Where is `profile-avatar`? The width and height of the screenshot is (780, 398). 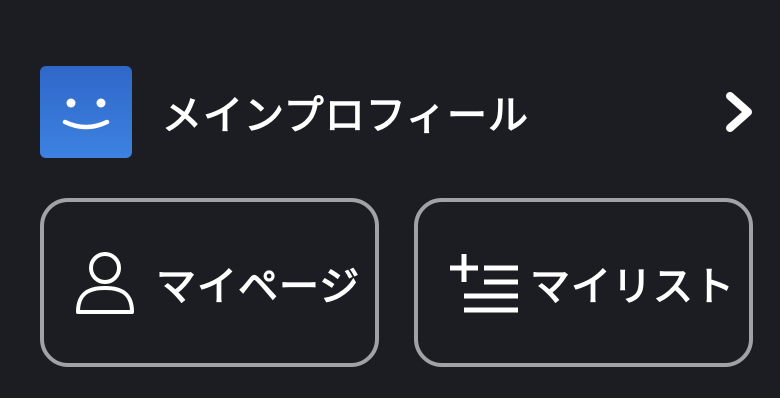 profile-avatar is located at coordinates (86, 112).